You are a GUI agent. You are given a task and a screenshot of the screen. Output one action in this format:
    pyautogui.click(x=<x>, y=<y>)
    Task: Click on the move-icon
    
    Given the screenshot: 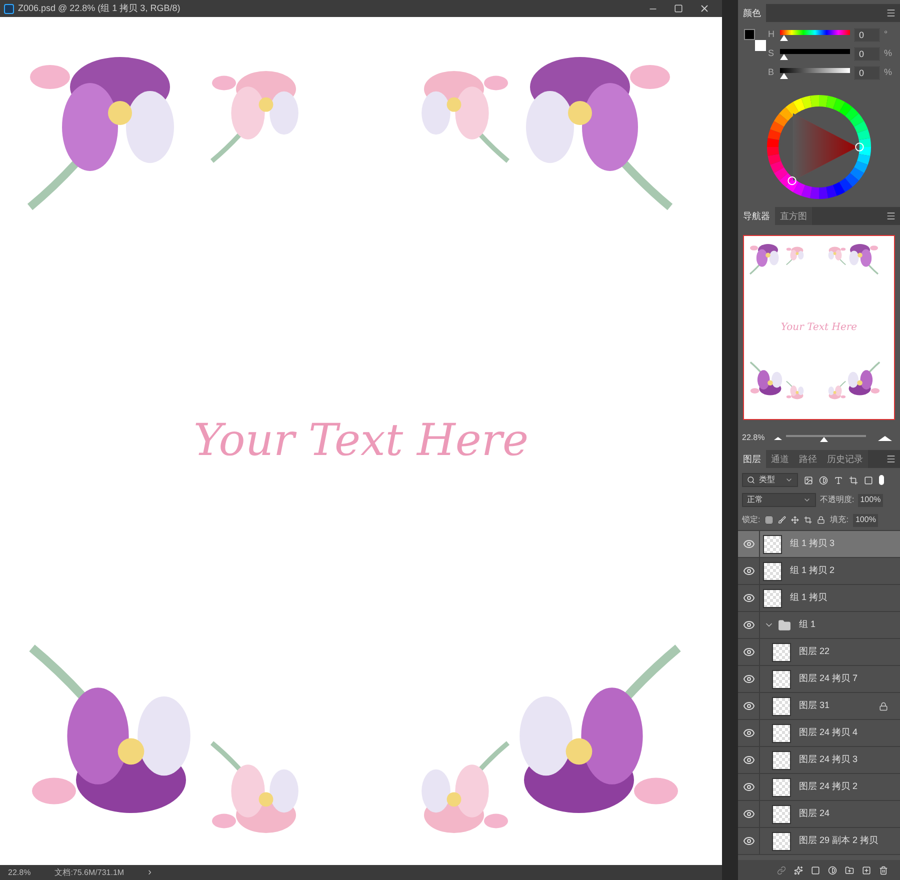 What is the action you would take?
    pyautogui.click(x=795, y=520)
    